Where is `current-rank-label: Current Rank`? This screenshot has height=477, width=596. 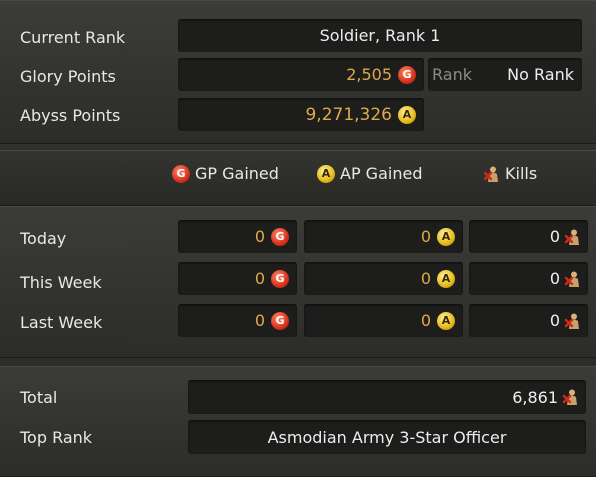
current-rank-label: Current Rank is located at coordinates (73, 37).